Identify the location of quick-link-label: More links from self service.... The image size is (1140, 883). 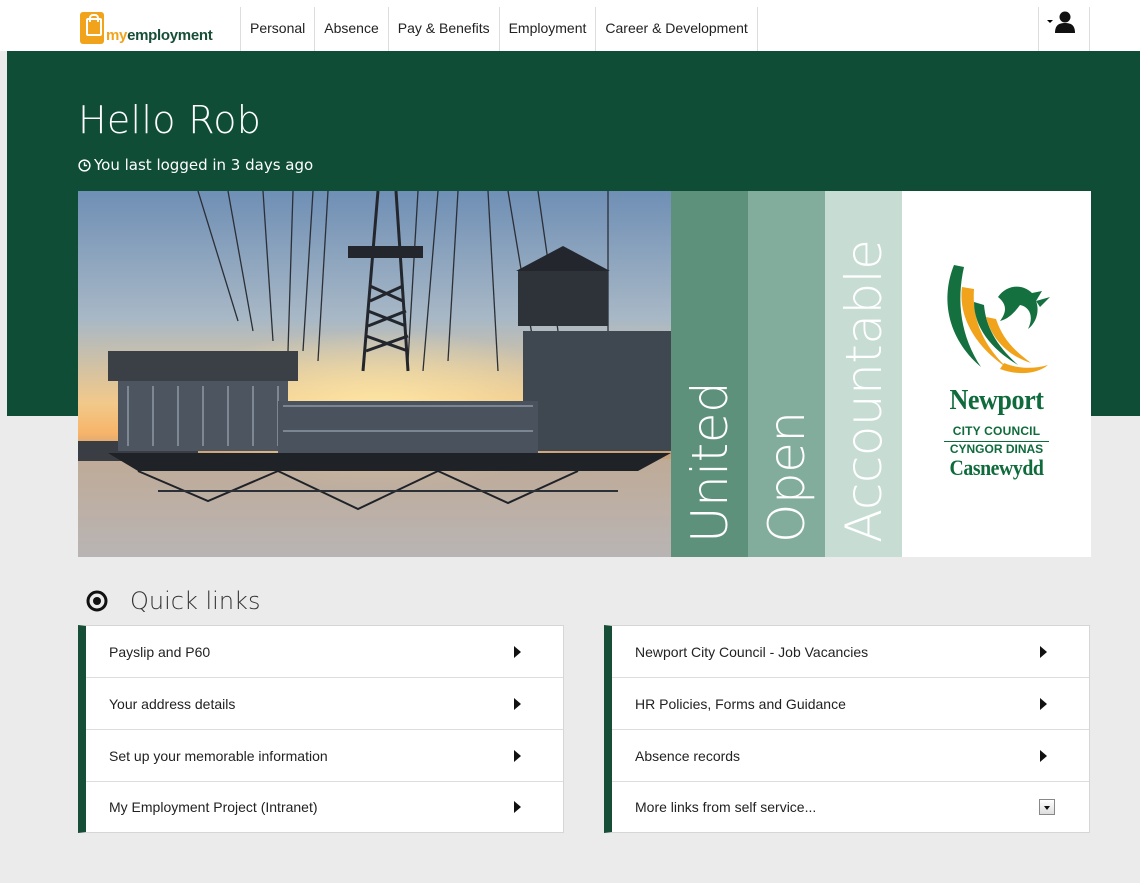
(726, 807).